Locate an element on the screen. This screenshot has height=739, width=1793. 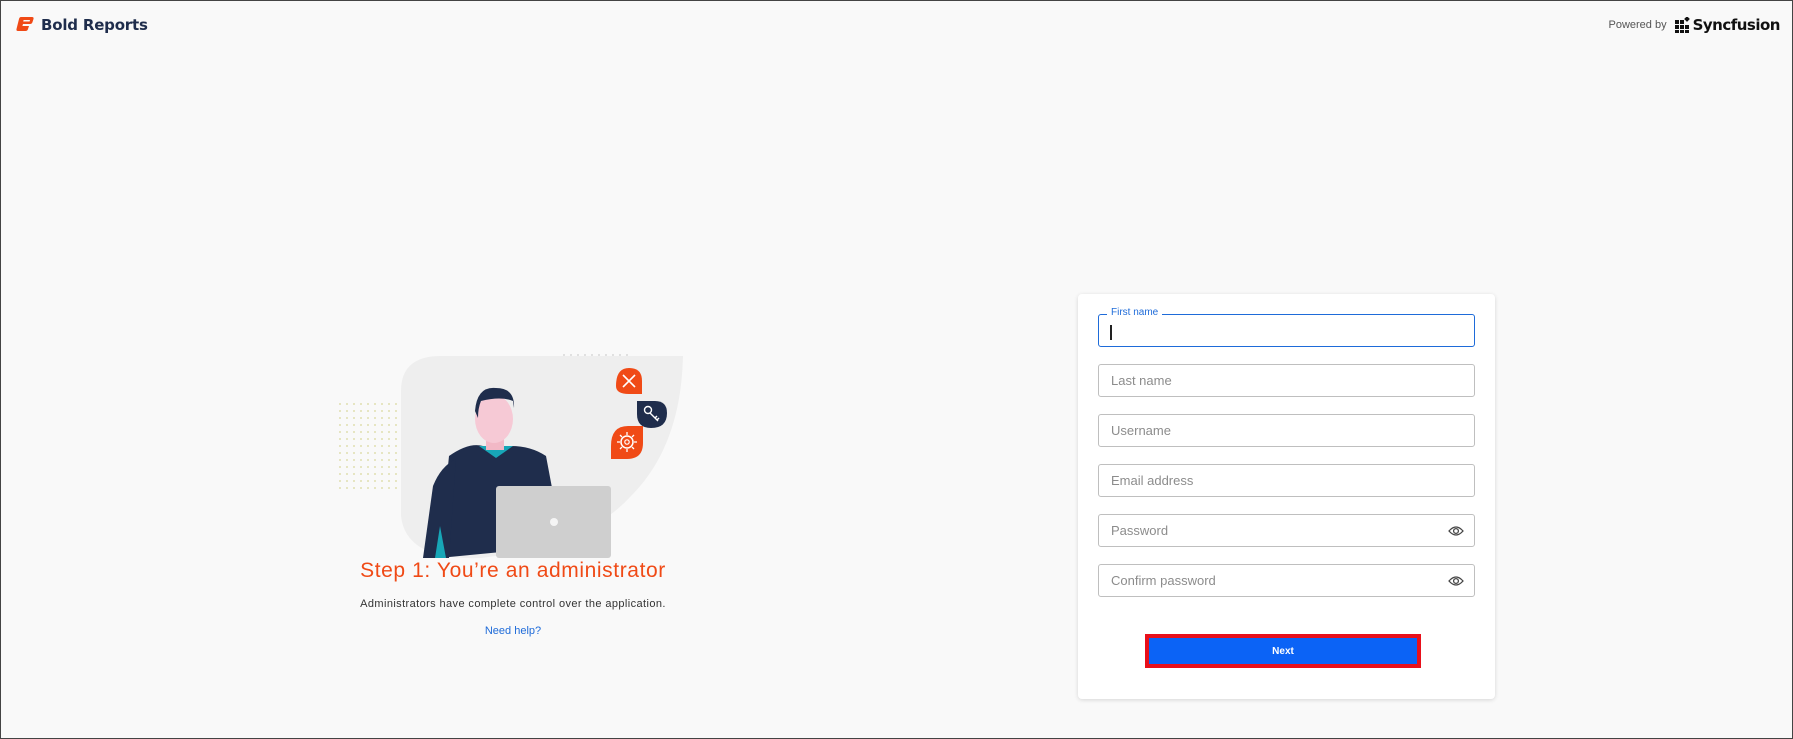
password-input is located at coordinates (1286, 530).